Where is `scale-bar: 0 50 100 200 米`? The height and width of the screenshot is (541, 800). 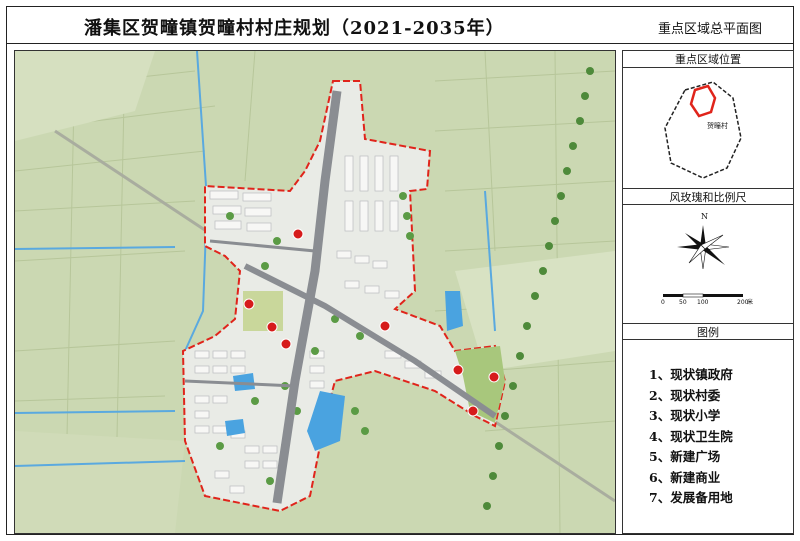
scale-bar: 0 50 100 200 米 is located at coordinates (707, 299).